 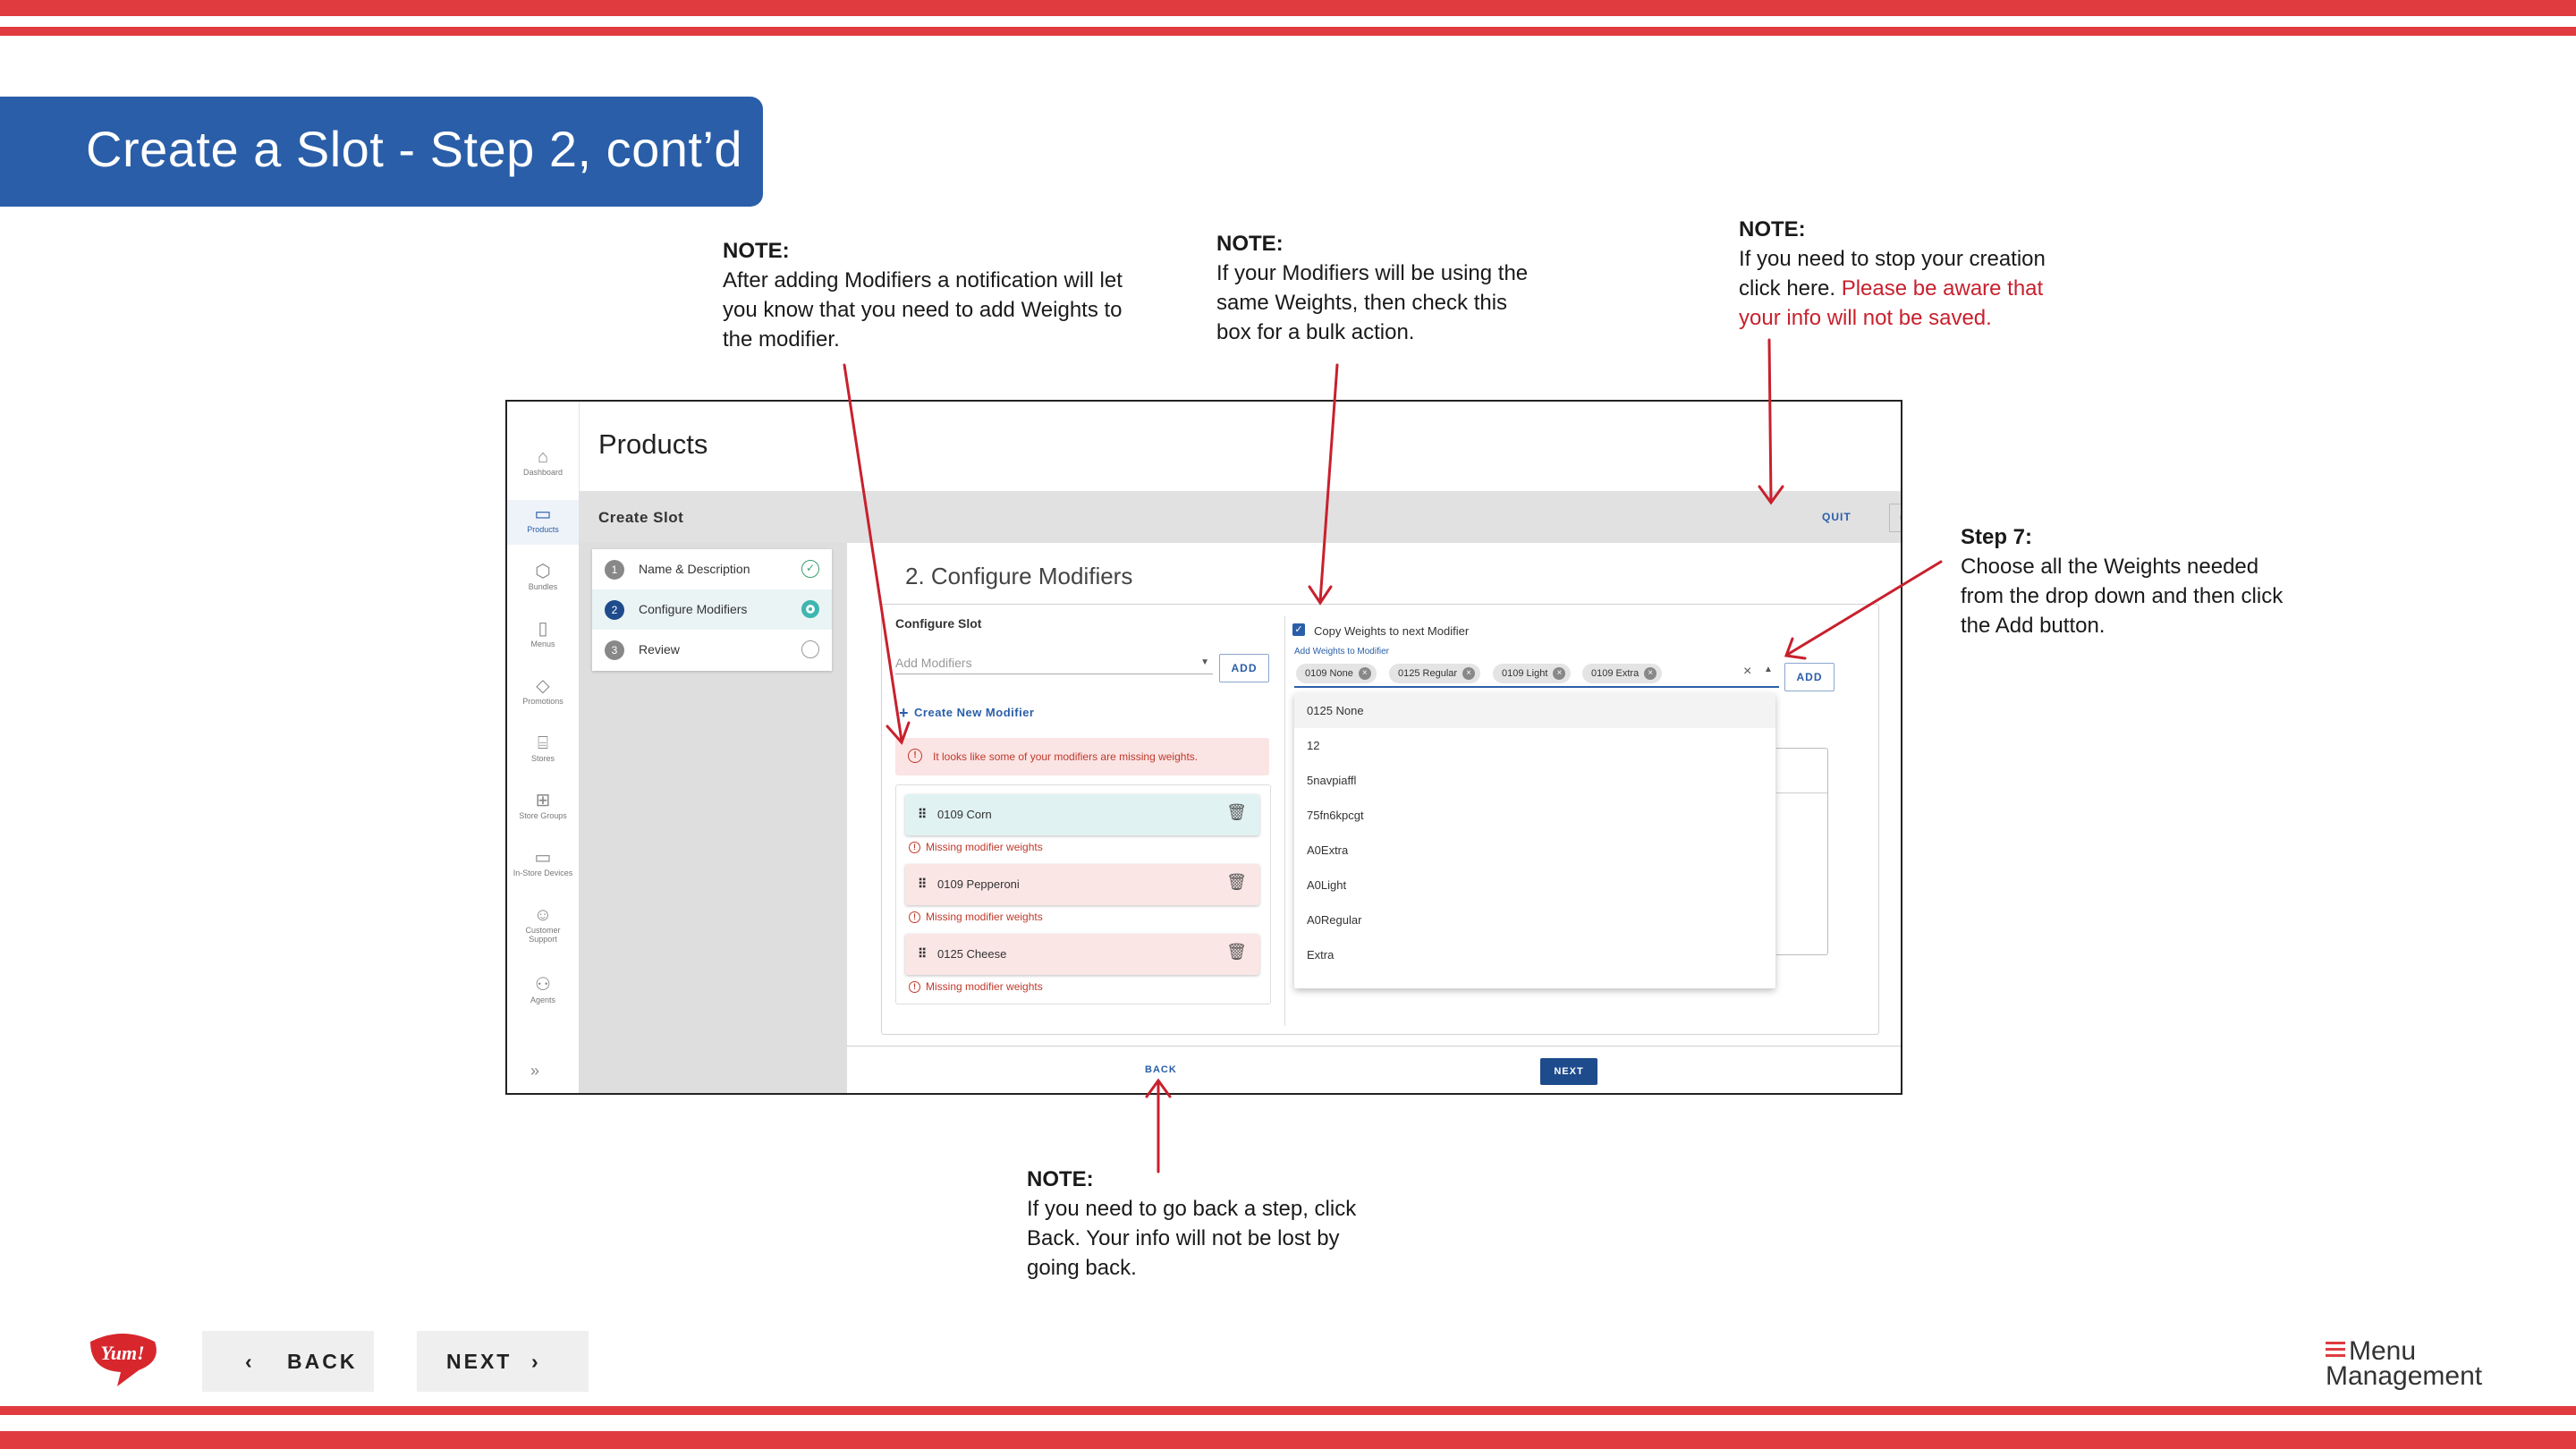 I want to click on add-modifiers-select: Add Modifiers ▼, so click(x=1054, y=664).